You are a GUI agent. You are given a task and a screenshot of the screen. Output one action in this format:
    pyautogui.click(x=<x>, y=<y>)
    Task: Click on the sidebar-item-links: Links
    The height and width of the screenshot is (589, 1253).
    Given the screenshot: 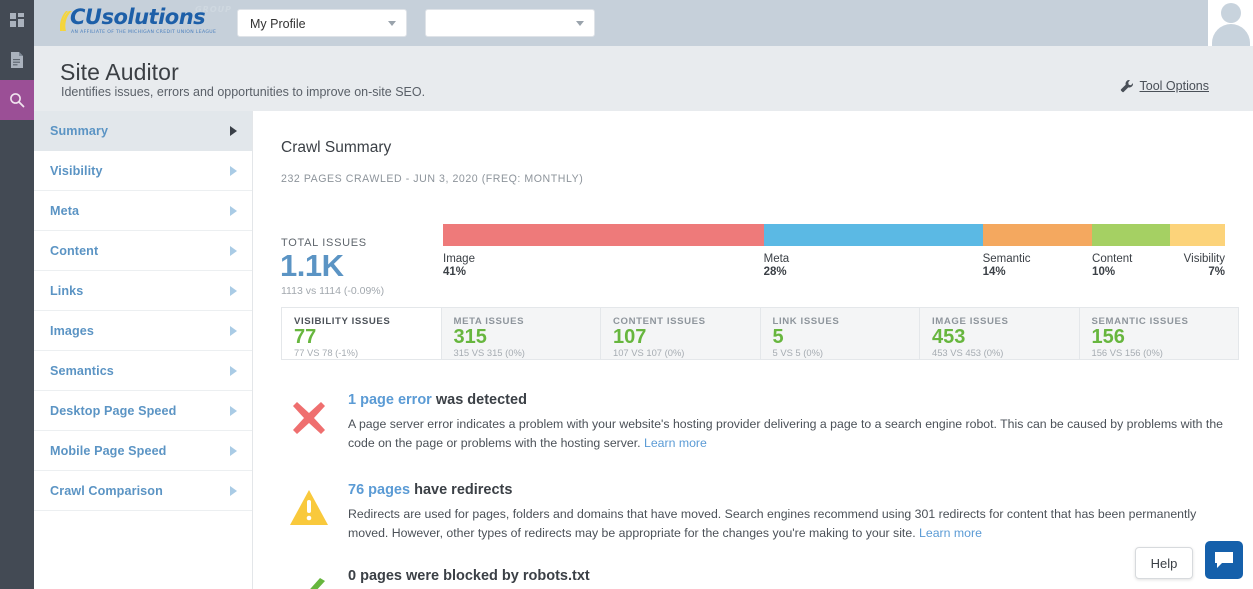 What is the action you would take?
    pyautogui.click(x=143, y=291)
    